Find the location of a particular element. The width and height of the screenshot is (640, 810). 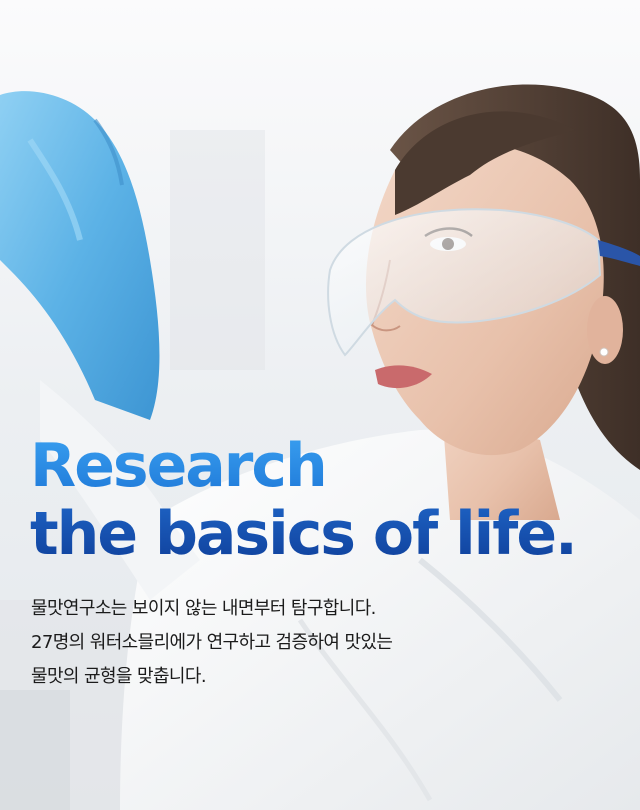

description-line-3: 물맛의 균형을 맞춥니다. is located at coordinates (119, 676).